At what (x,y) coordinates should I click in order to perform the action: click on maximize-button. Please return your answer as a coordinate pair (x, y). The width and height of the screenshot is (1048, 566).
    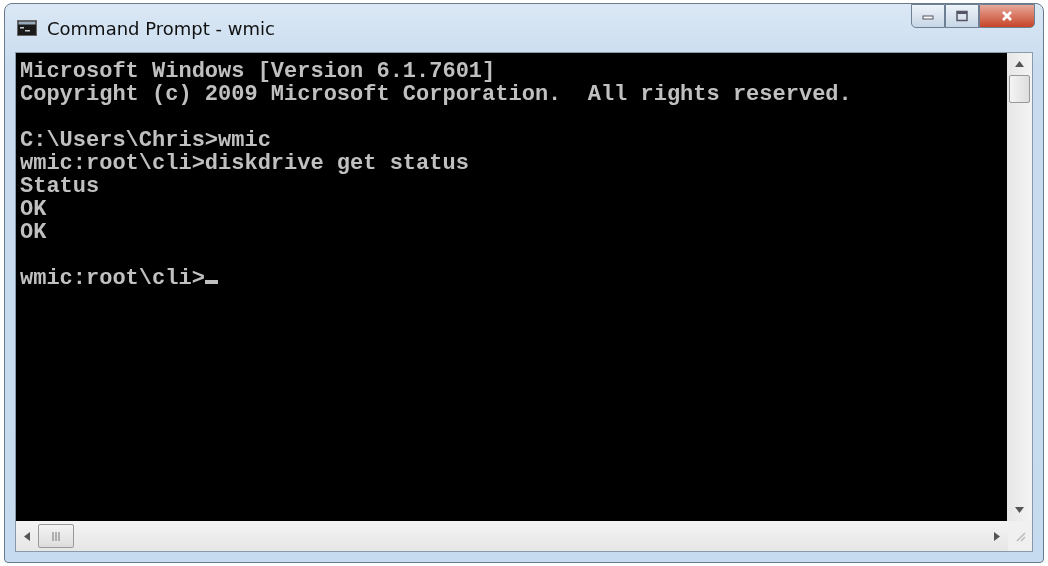
    Looking at the image, I should click on (962, 16).